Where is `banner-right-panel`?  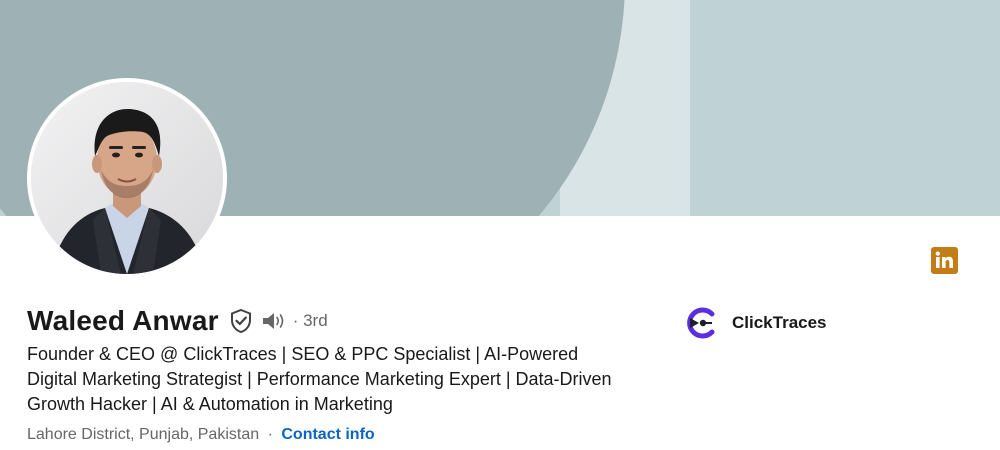 banner-right-panel is located at coordinates (845, 108).